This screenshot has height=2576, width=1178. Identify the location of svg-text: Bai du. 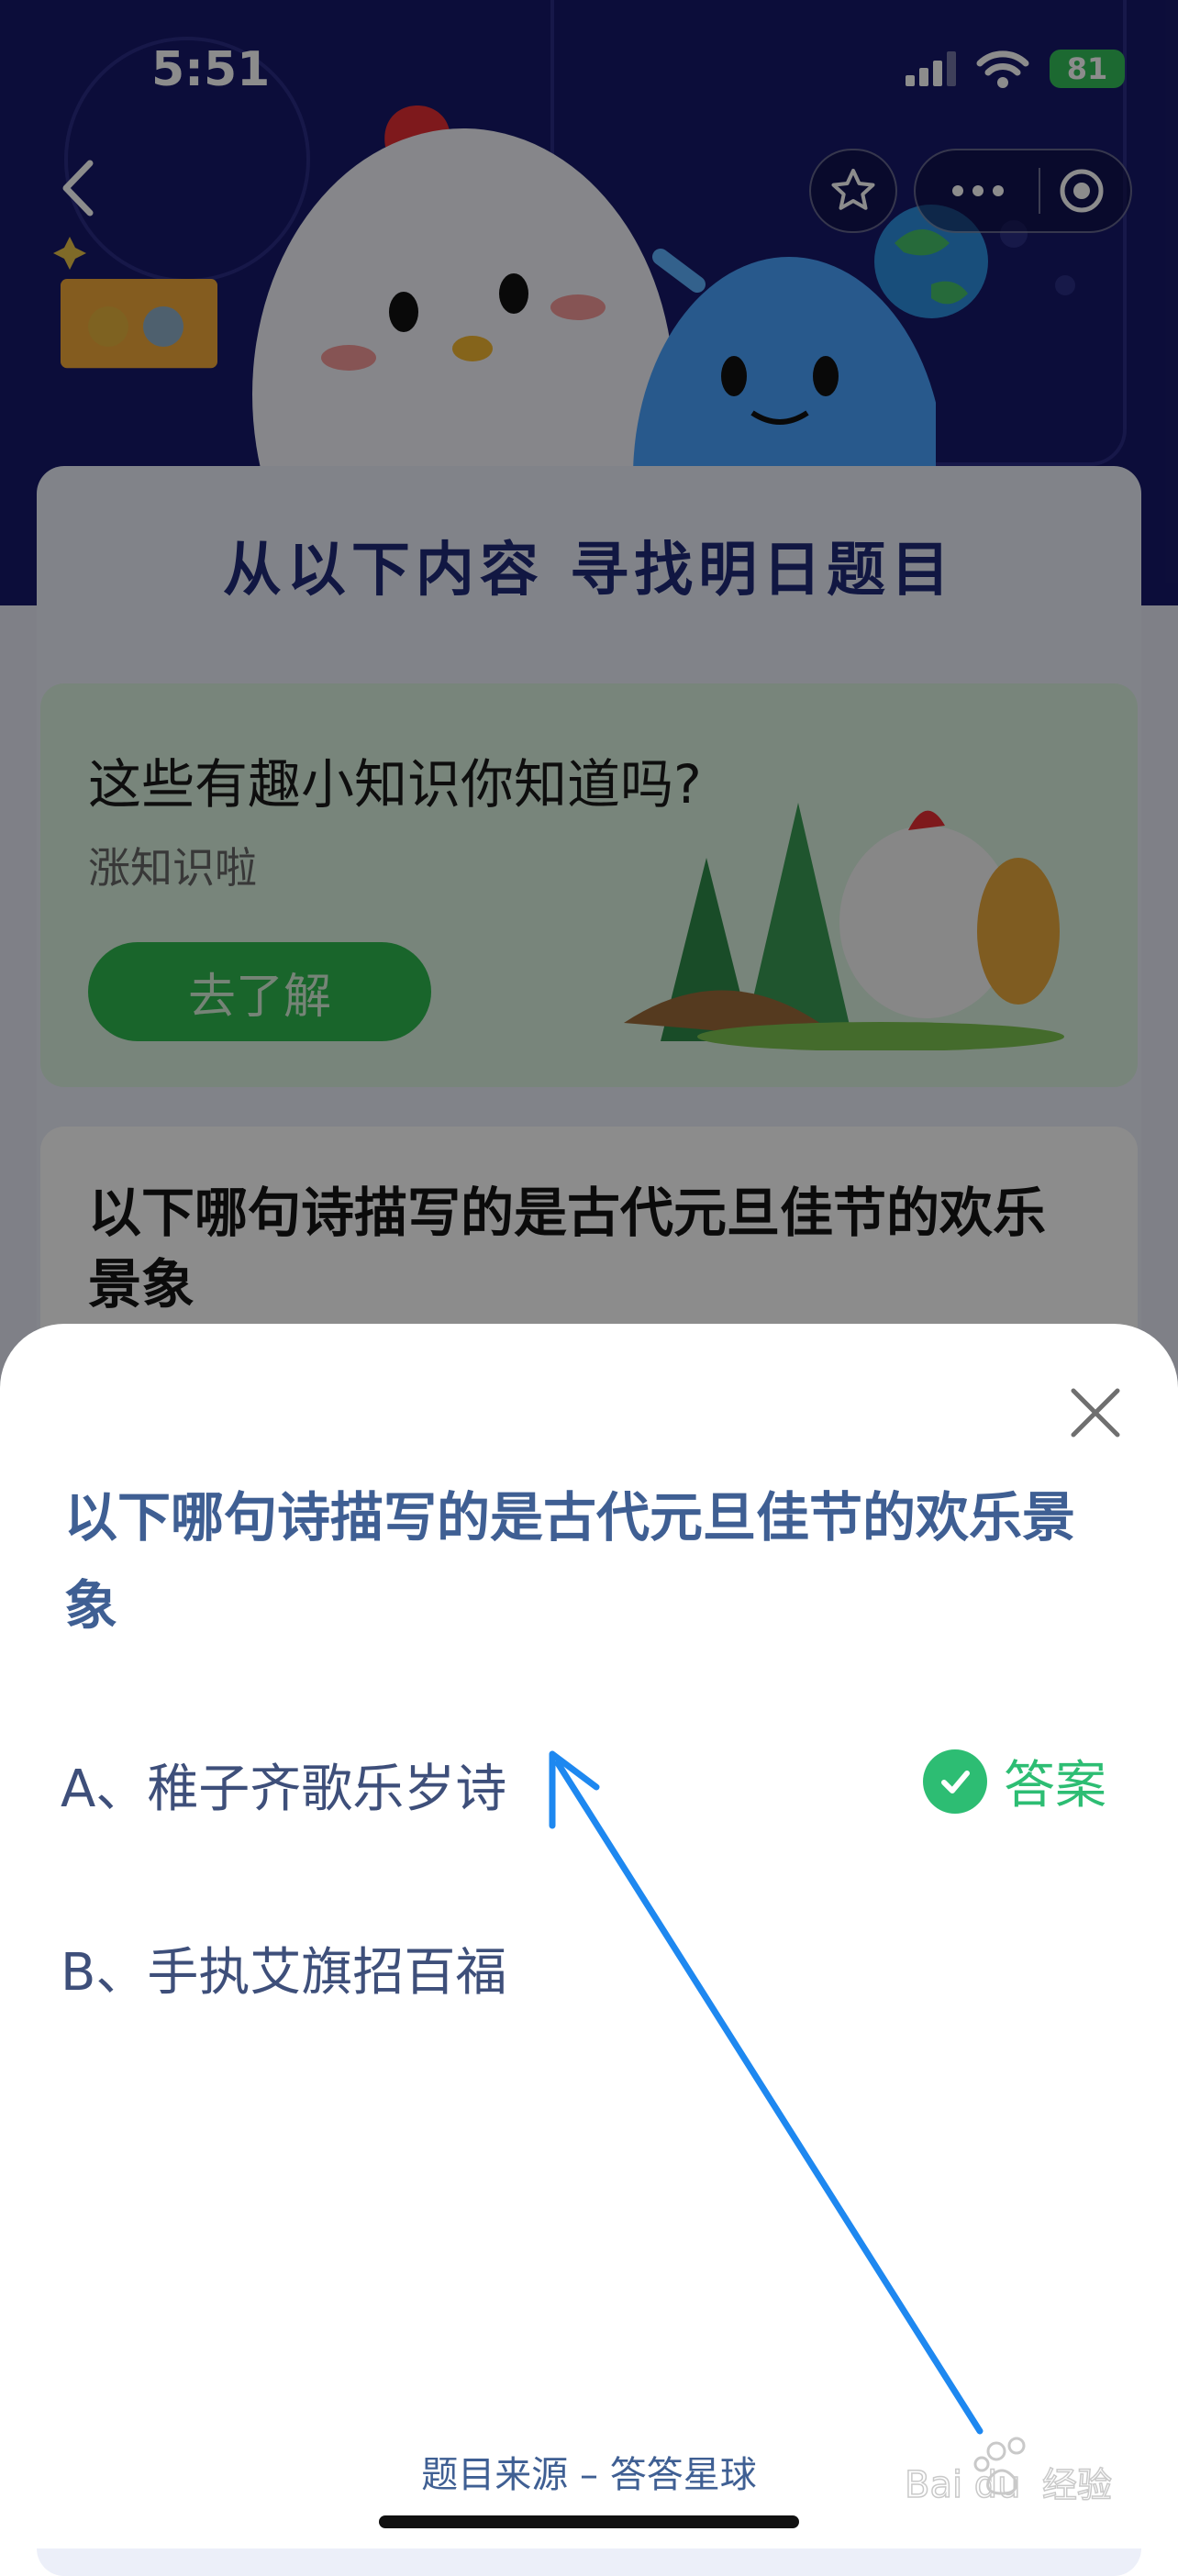
(963, 2485).